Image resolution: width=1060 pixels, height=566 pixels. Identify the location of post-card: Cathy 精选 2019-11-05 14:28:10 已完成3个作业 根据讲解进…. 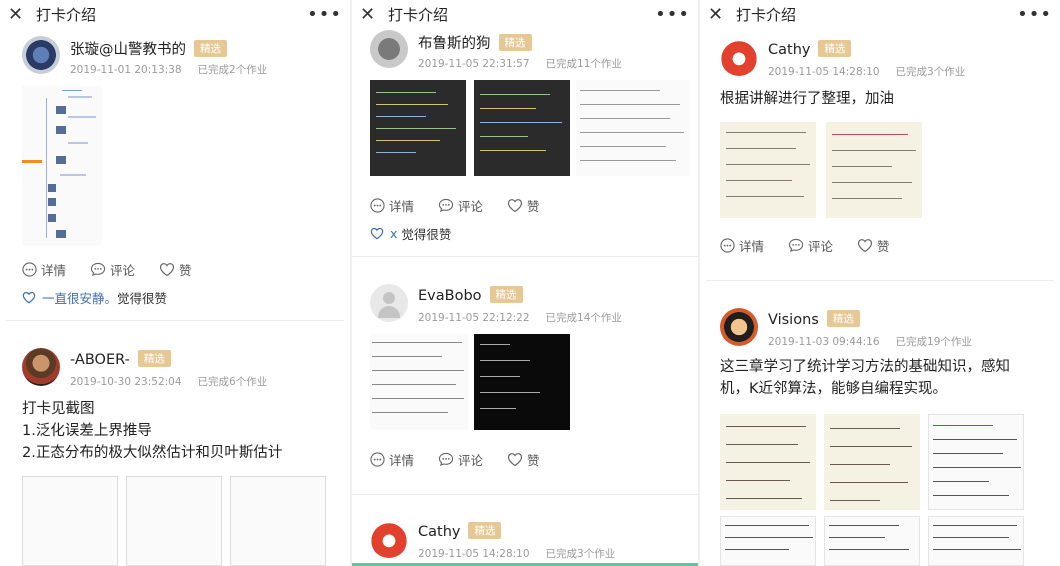
(885, 146).